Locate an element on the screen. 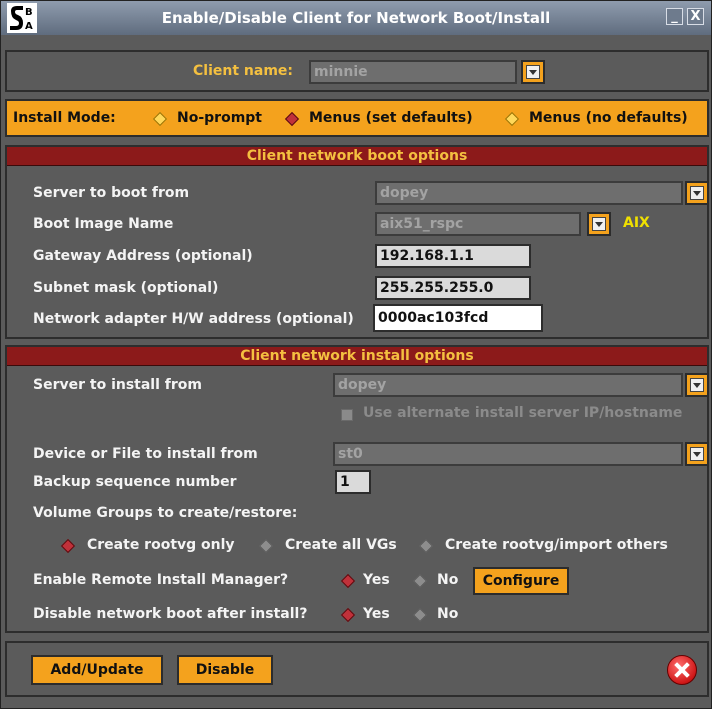 This screenshot has height=709, width=712. boot-image-dropdown is located at coordinates (599, 224).